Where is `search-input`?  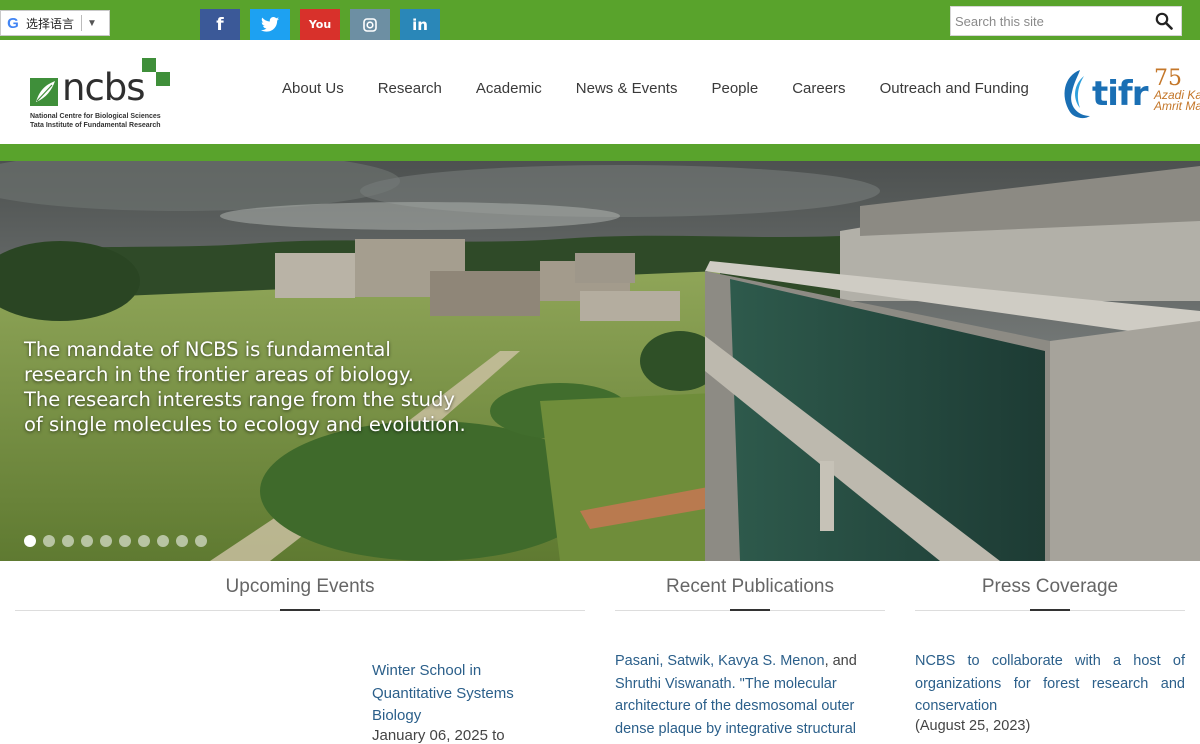
search-input is located at coordinates (1053, 21).